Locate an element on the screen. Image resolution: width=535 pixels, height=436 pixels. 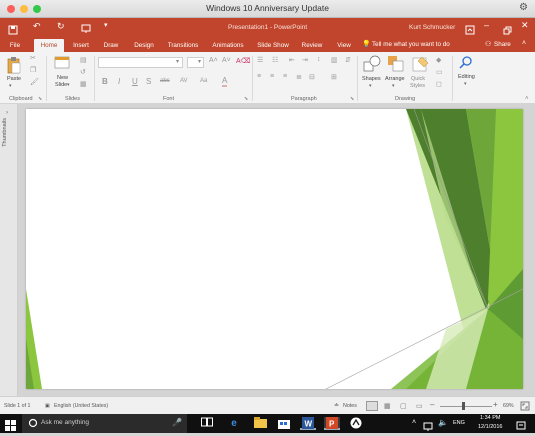
zoom-in-button: + is located at coordinates (495, 404).